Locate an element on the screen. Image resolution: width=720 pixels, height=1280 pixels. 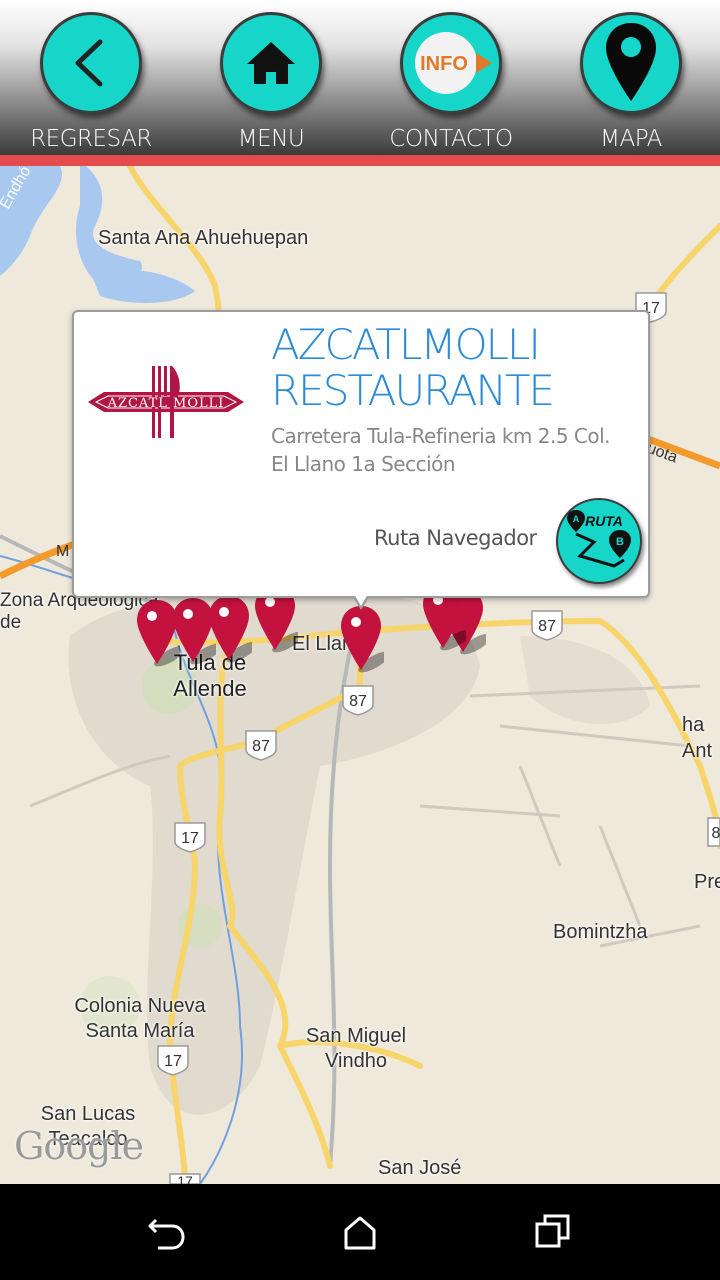
restaurant-logo-text: AZCATL MOLLI is located at coordinates (166, 403).